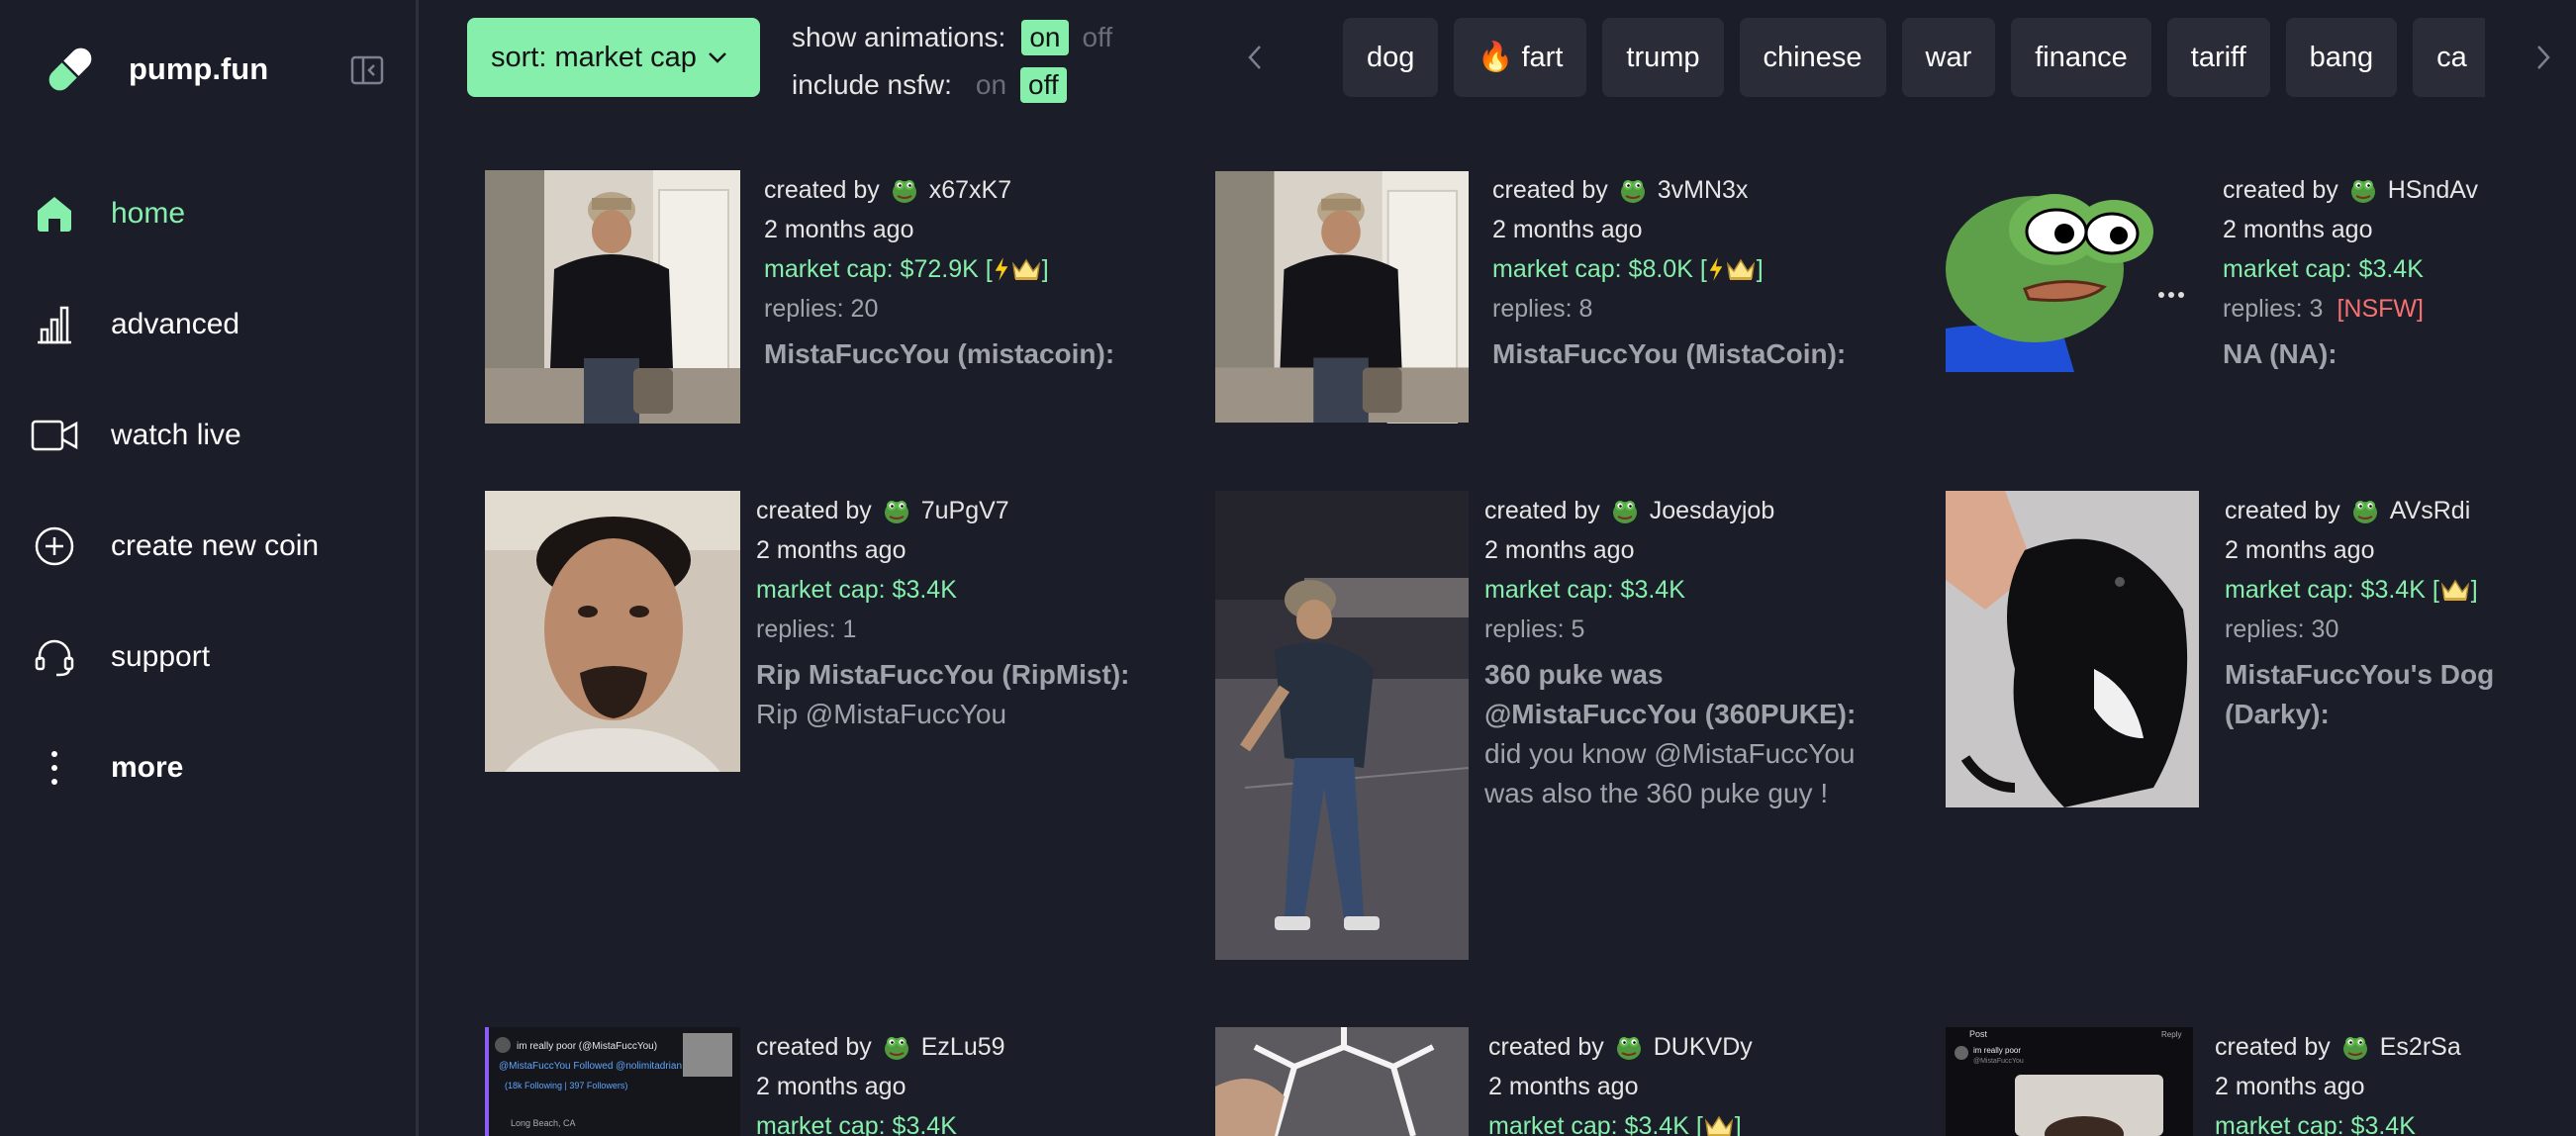 Image resolution: width=2576 pixels, height=1136 pixels. I want to click on sidebar-item-more: more, so click(174, 767).